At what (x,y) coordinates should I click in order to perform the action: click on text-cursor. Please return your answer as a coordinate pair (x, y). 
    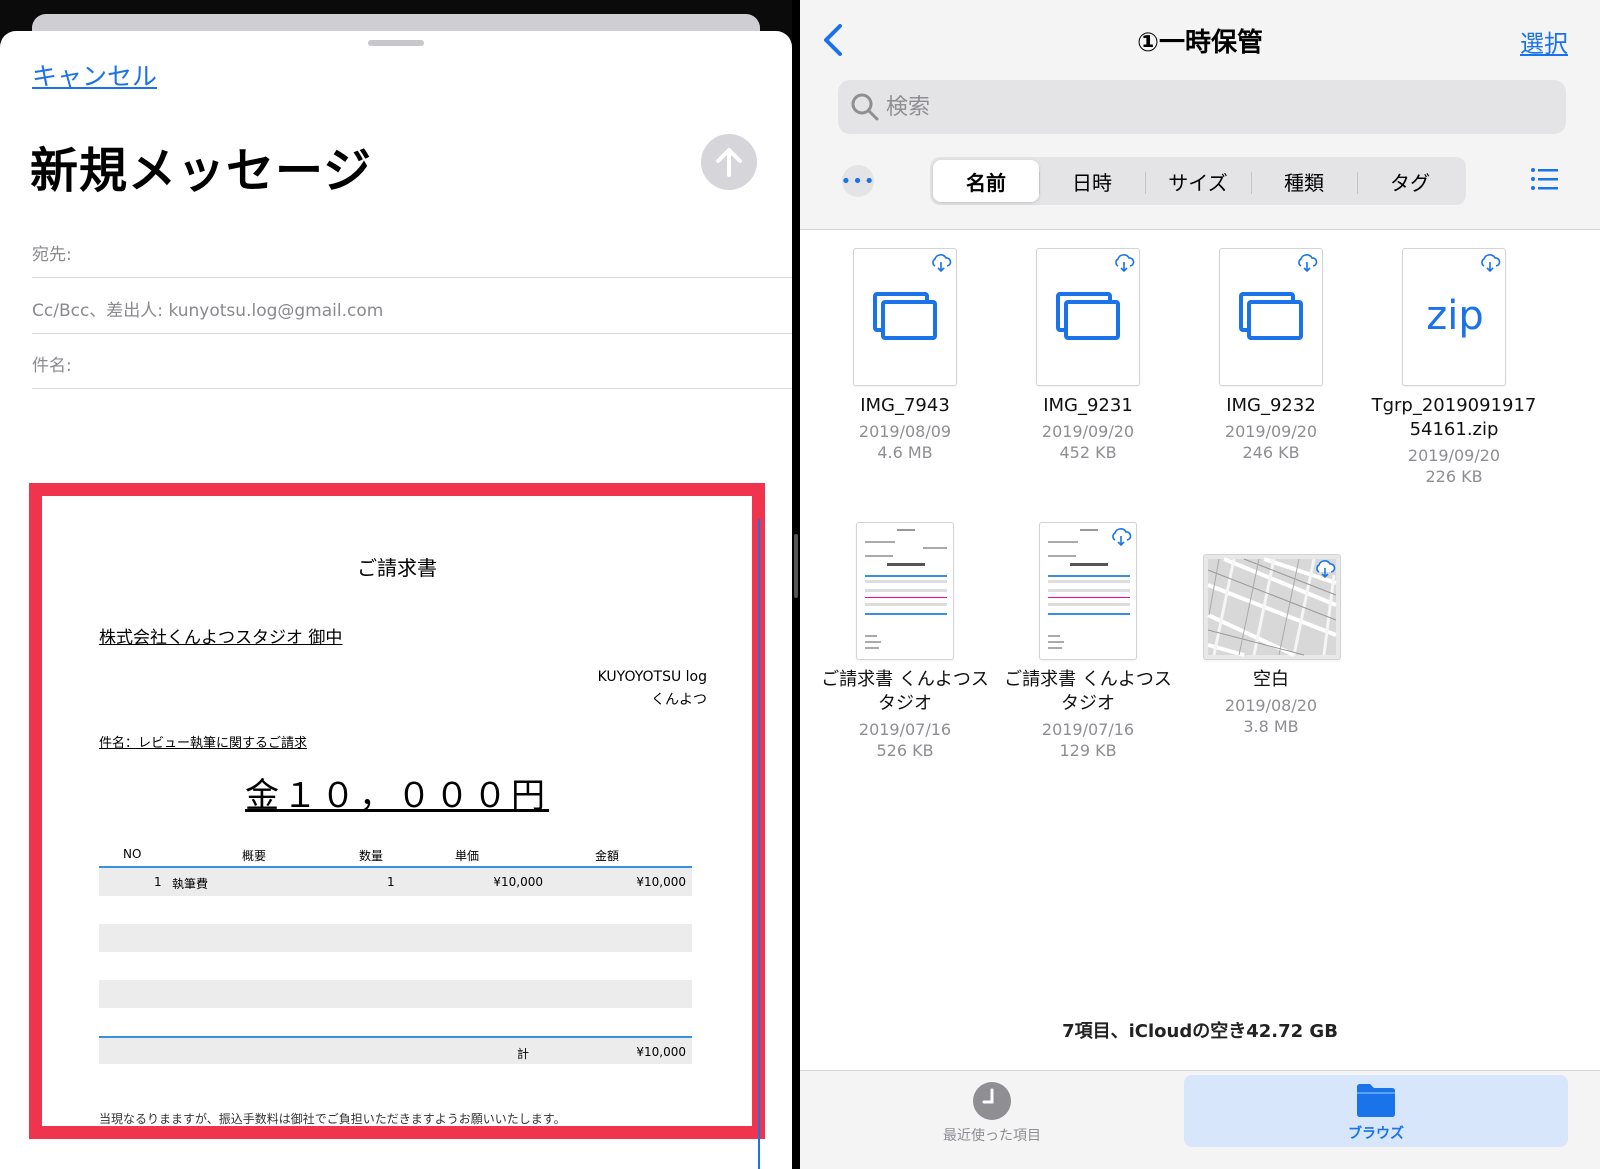
    Looking at the image, I should click on (759, 844).